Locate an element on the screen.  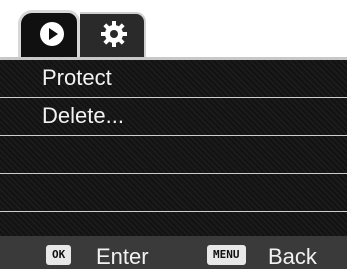
menu-item-protect: Protect is located at coordinates (173, 79).